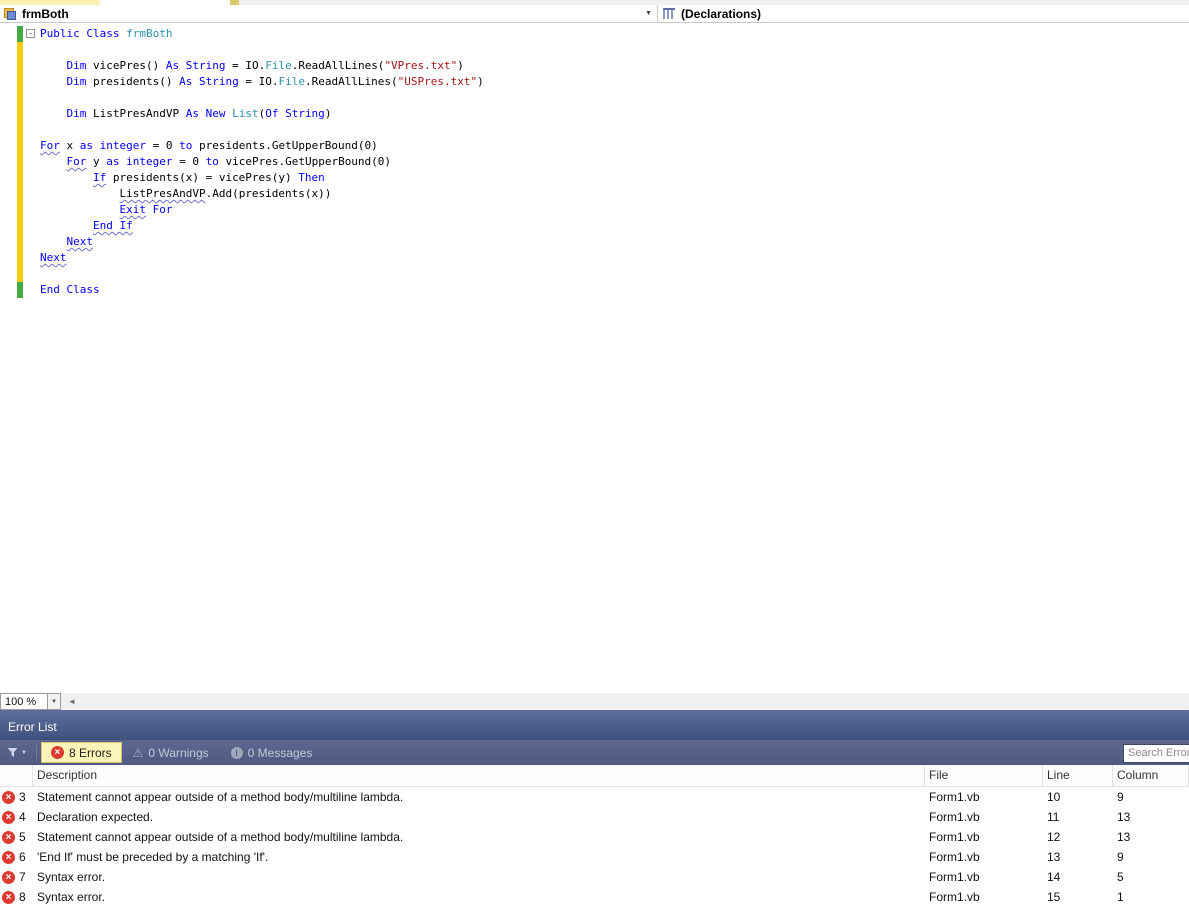 The image size is (1189, 907). Describe the element at coordinates (53, 701) in the screenshot. I see `zoom-dropdown-arrow: ▼` at that location.